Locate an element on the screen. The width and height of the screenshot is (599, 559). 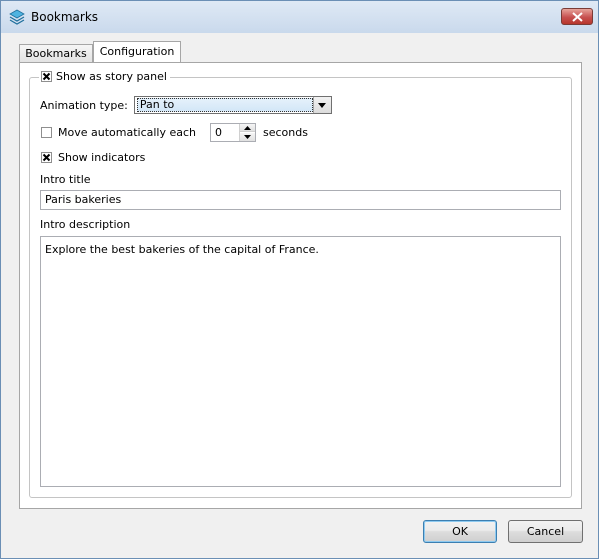
seconds-label: seconds is located at coordinates (285, 132).